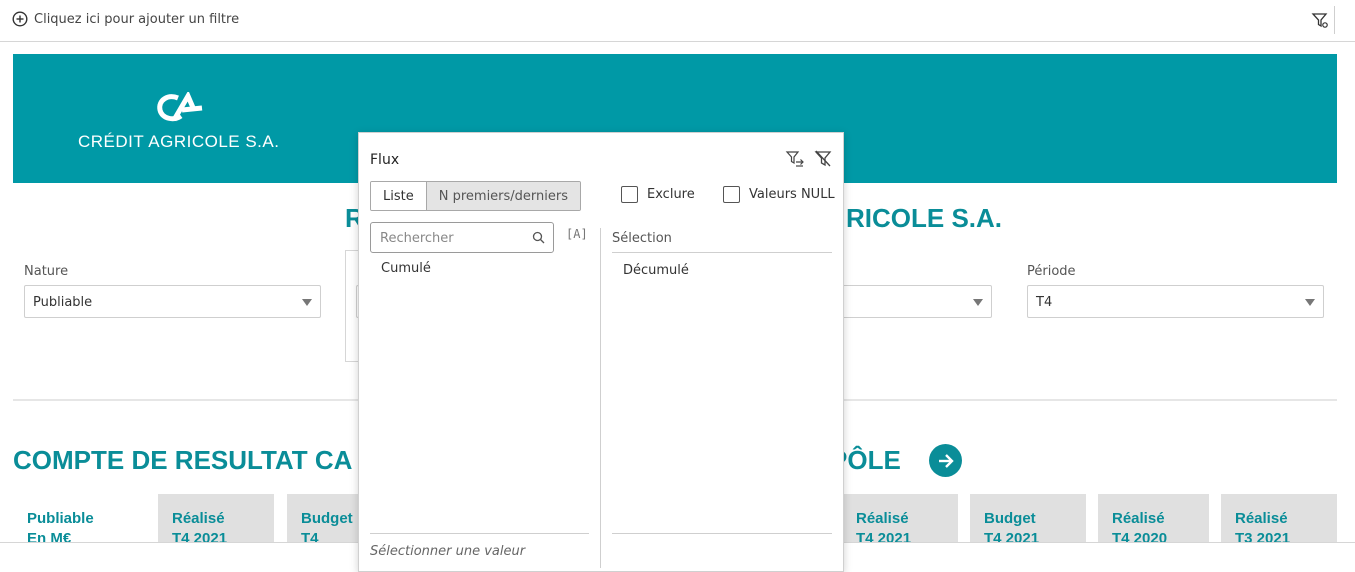  I want to click on periode-label: Période, so click(1051, 271).